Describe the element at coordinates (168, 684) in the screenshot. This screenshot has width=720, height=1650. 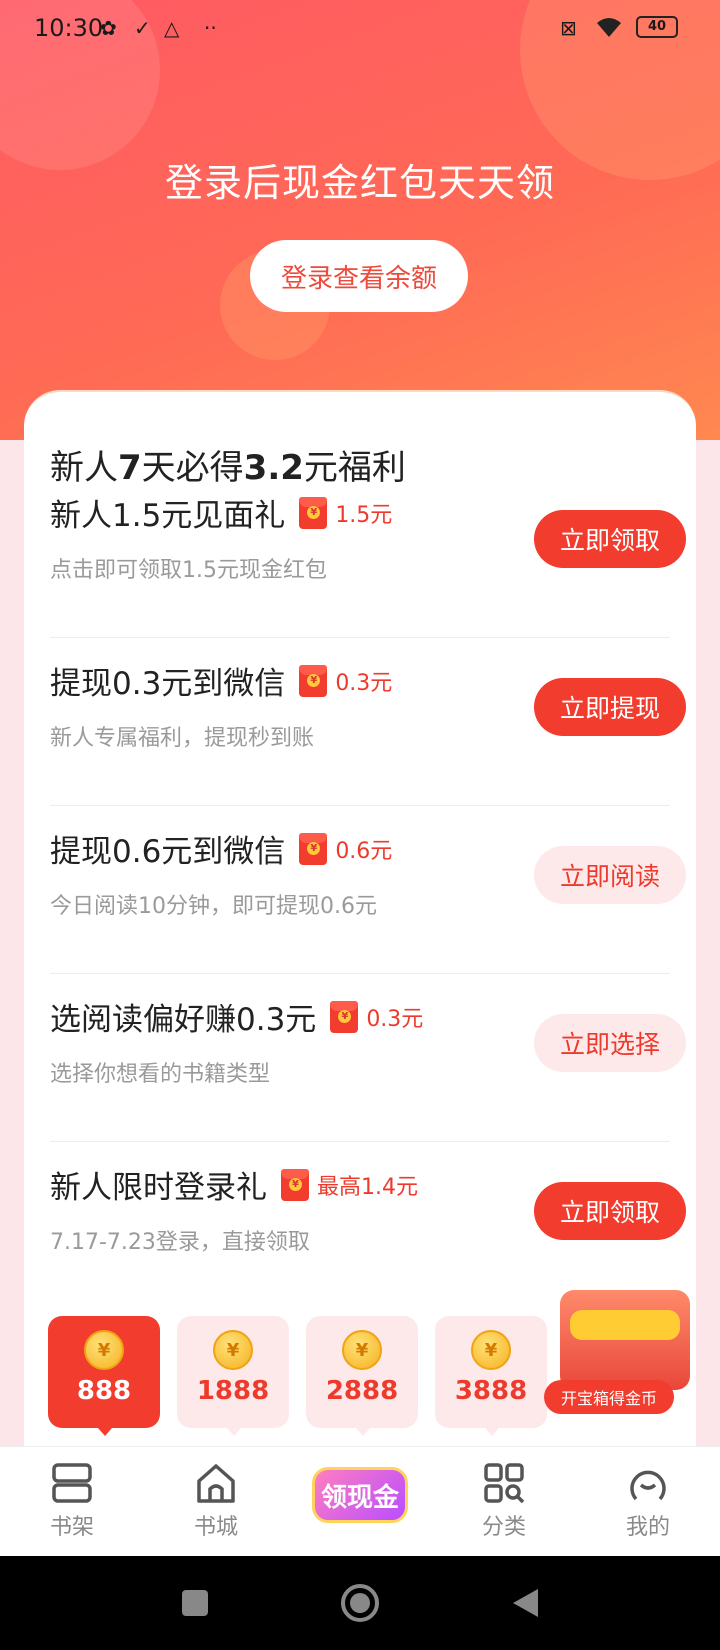
I see `task-title: 提现0.3元到微信` at that location.